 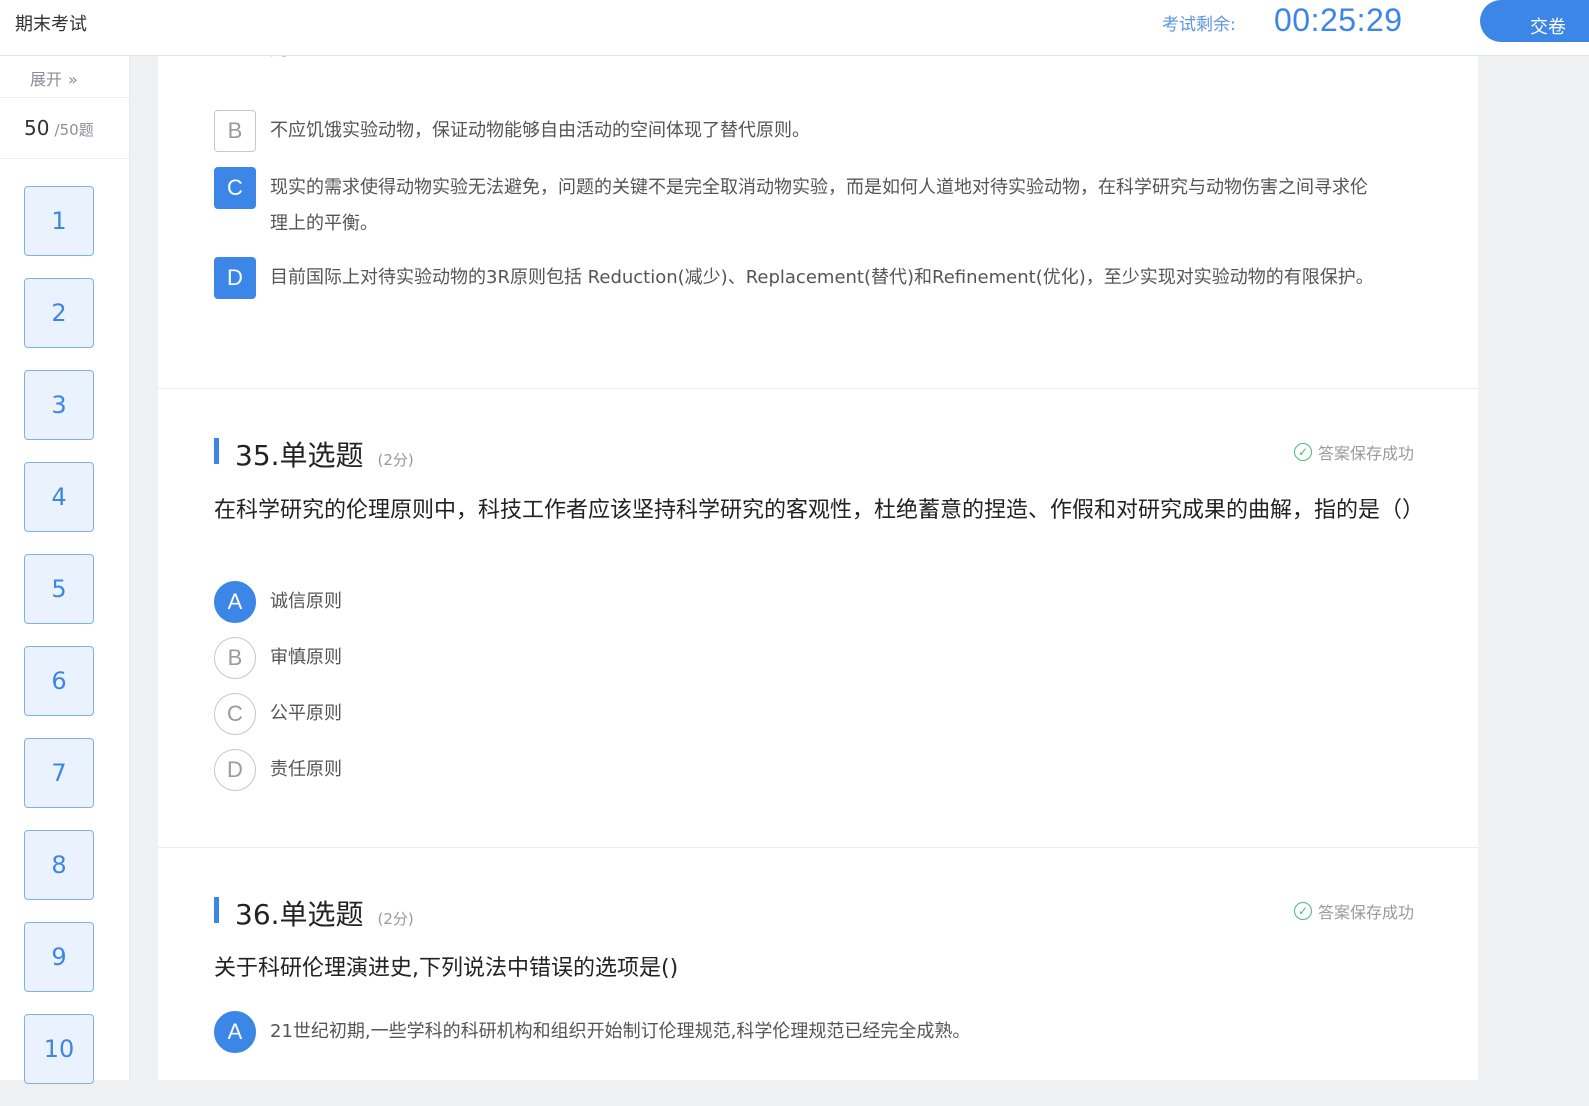 I want to click on question-nav-item: 5, so click(x=59, y=589).